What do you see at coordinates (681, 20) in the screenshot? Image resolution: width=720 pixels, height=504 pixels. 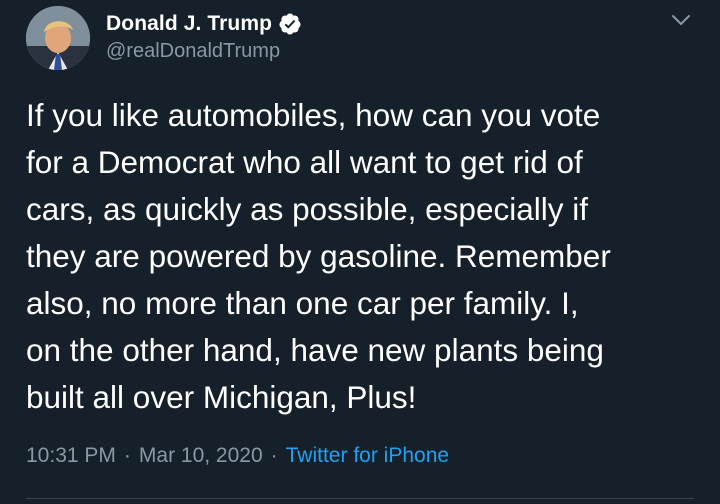 I see `chevron-down-icon` at bounding box center [681, 20].